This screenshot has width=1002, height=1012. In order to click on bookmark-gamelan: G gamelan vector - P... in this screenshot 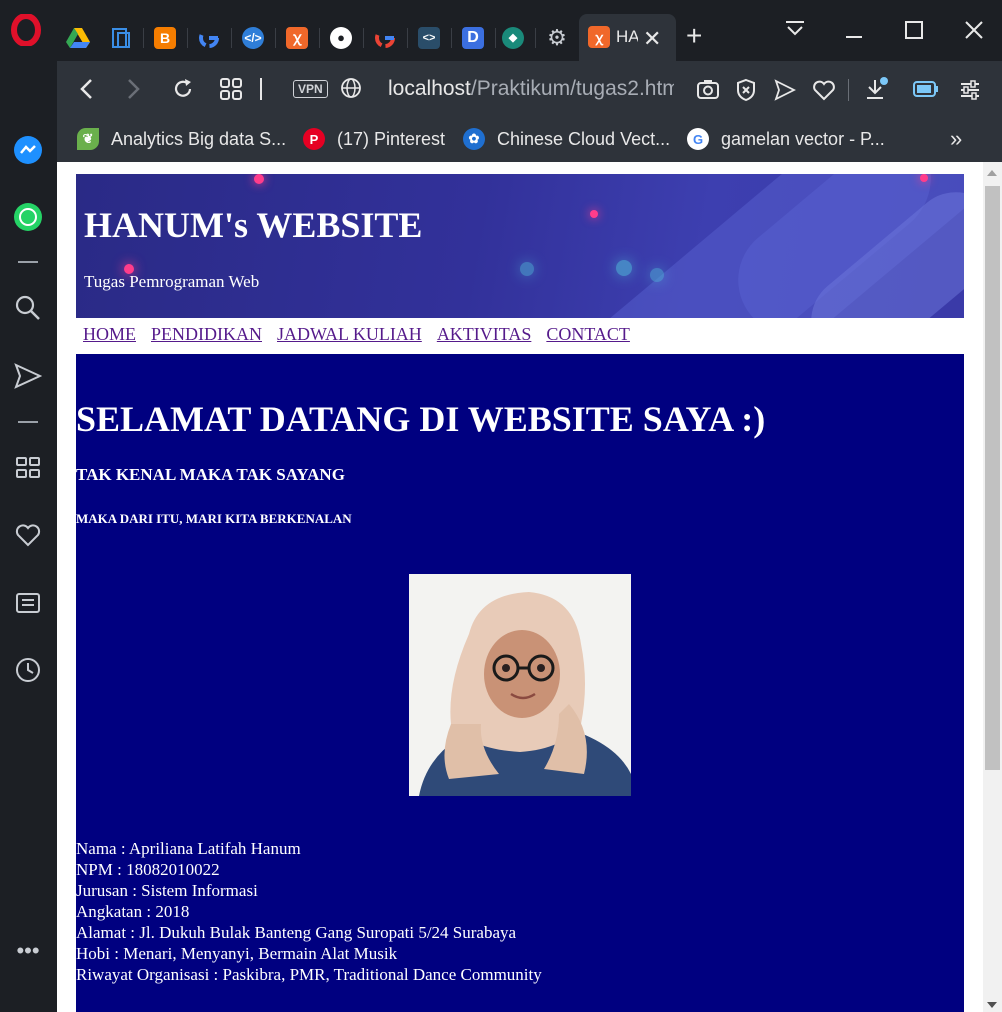, I will do `click(786, 139)`.